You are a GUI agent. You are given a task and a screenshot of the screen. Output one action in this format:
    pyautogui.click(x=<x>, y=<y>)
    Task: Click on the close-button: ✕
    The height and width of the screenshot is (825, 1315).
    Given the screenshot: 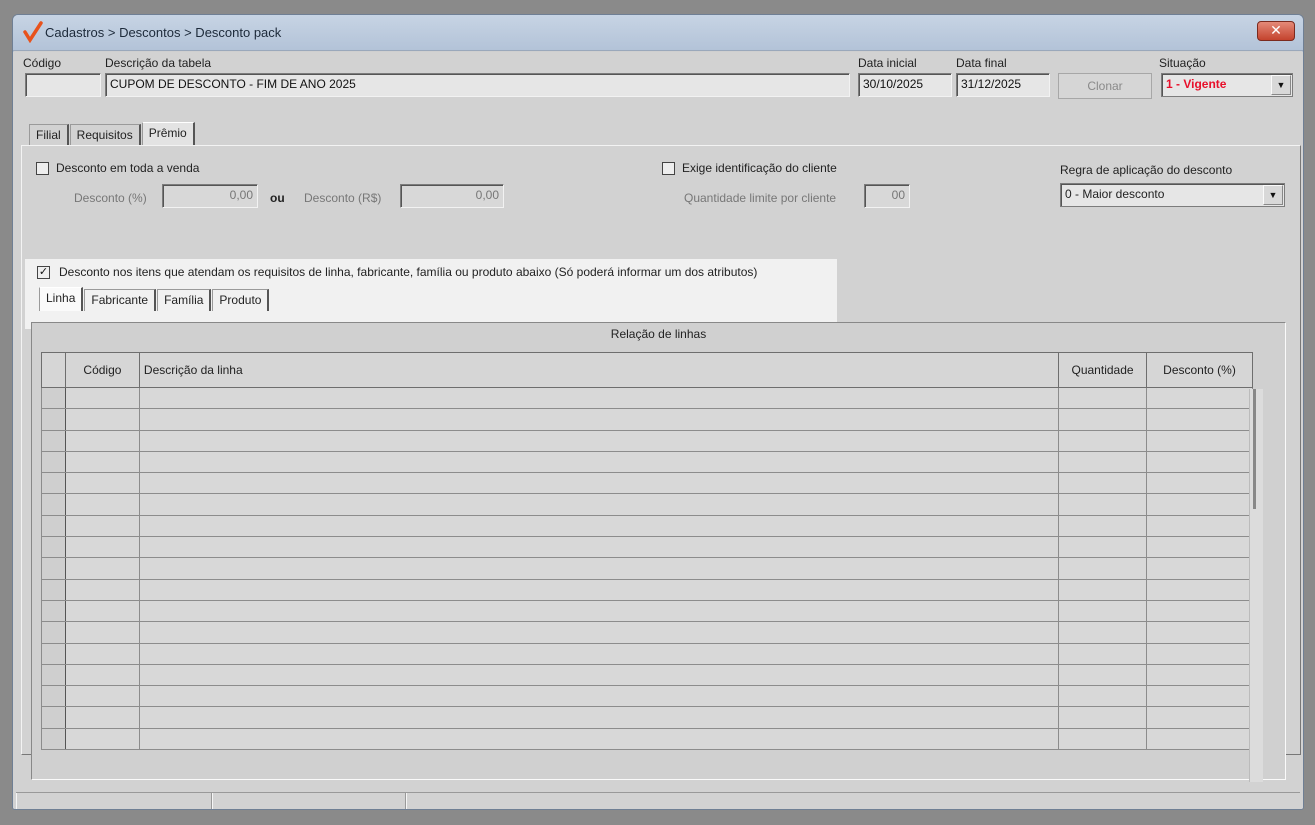 What is the action you would take?
    pyautogui.click(x=1276, y=31)
    